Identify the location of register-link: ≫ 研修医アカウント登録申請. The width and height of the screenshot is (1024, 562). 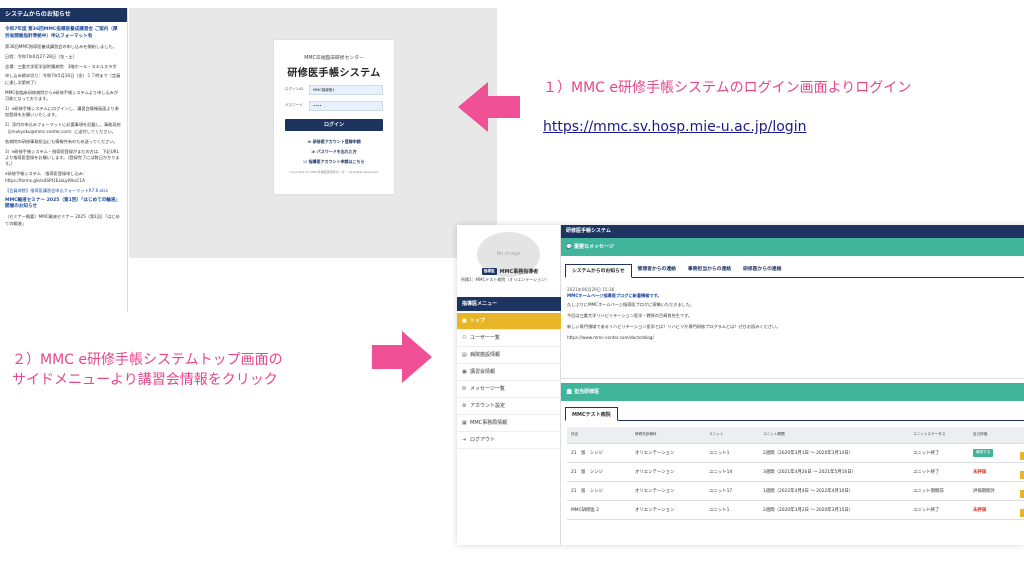
(334, 142).